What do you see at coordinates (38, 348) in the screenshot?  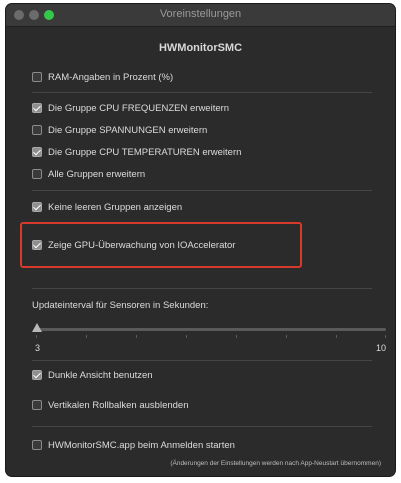 I see `slider-min-label: 3` at bounding box center [38, 348].